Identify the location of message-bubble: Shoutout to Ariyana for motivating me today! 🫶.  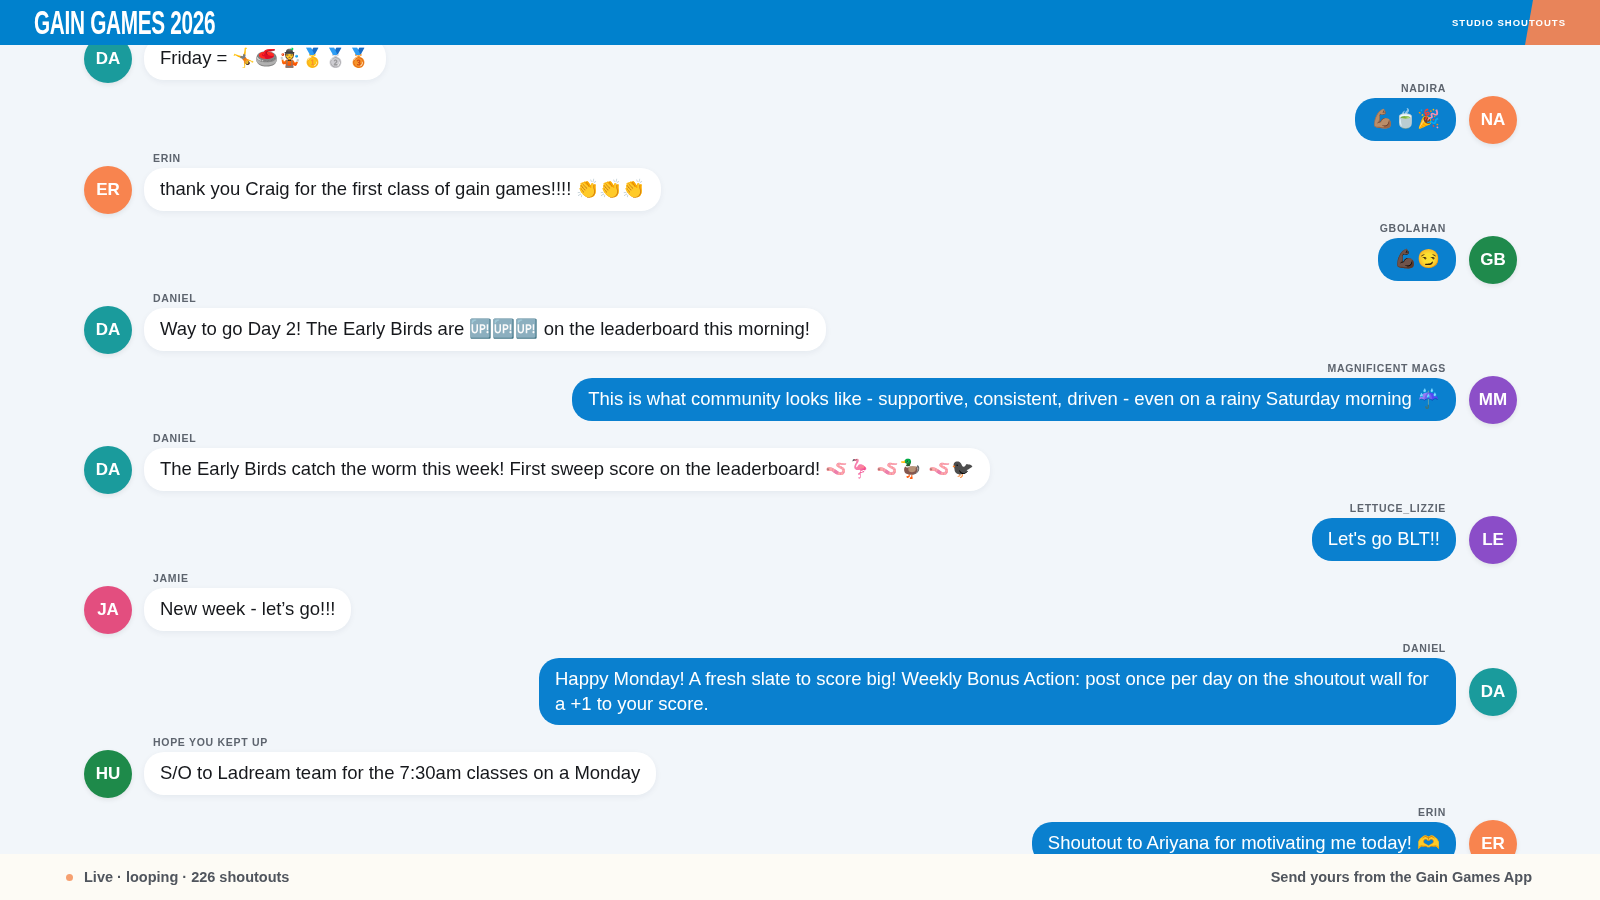
(1243, 838).